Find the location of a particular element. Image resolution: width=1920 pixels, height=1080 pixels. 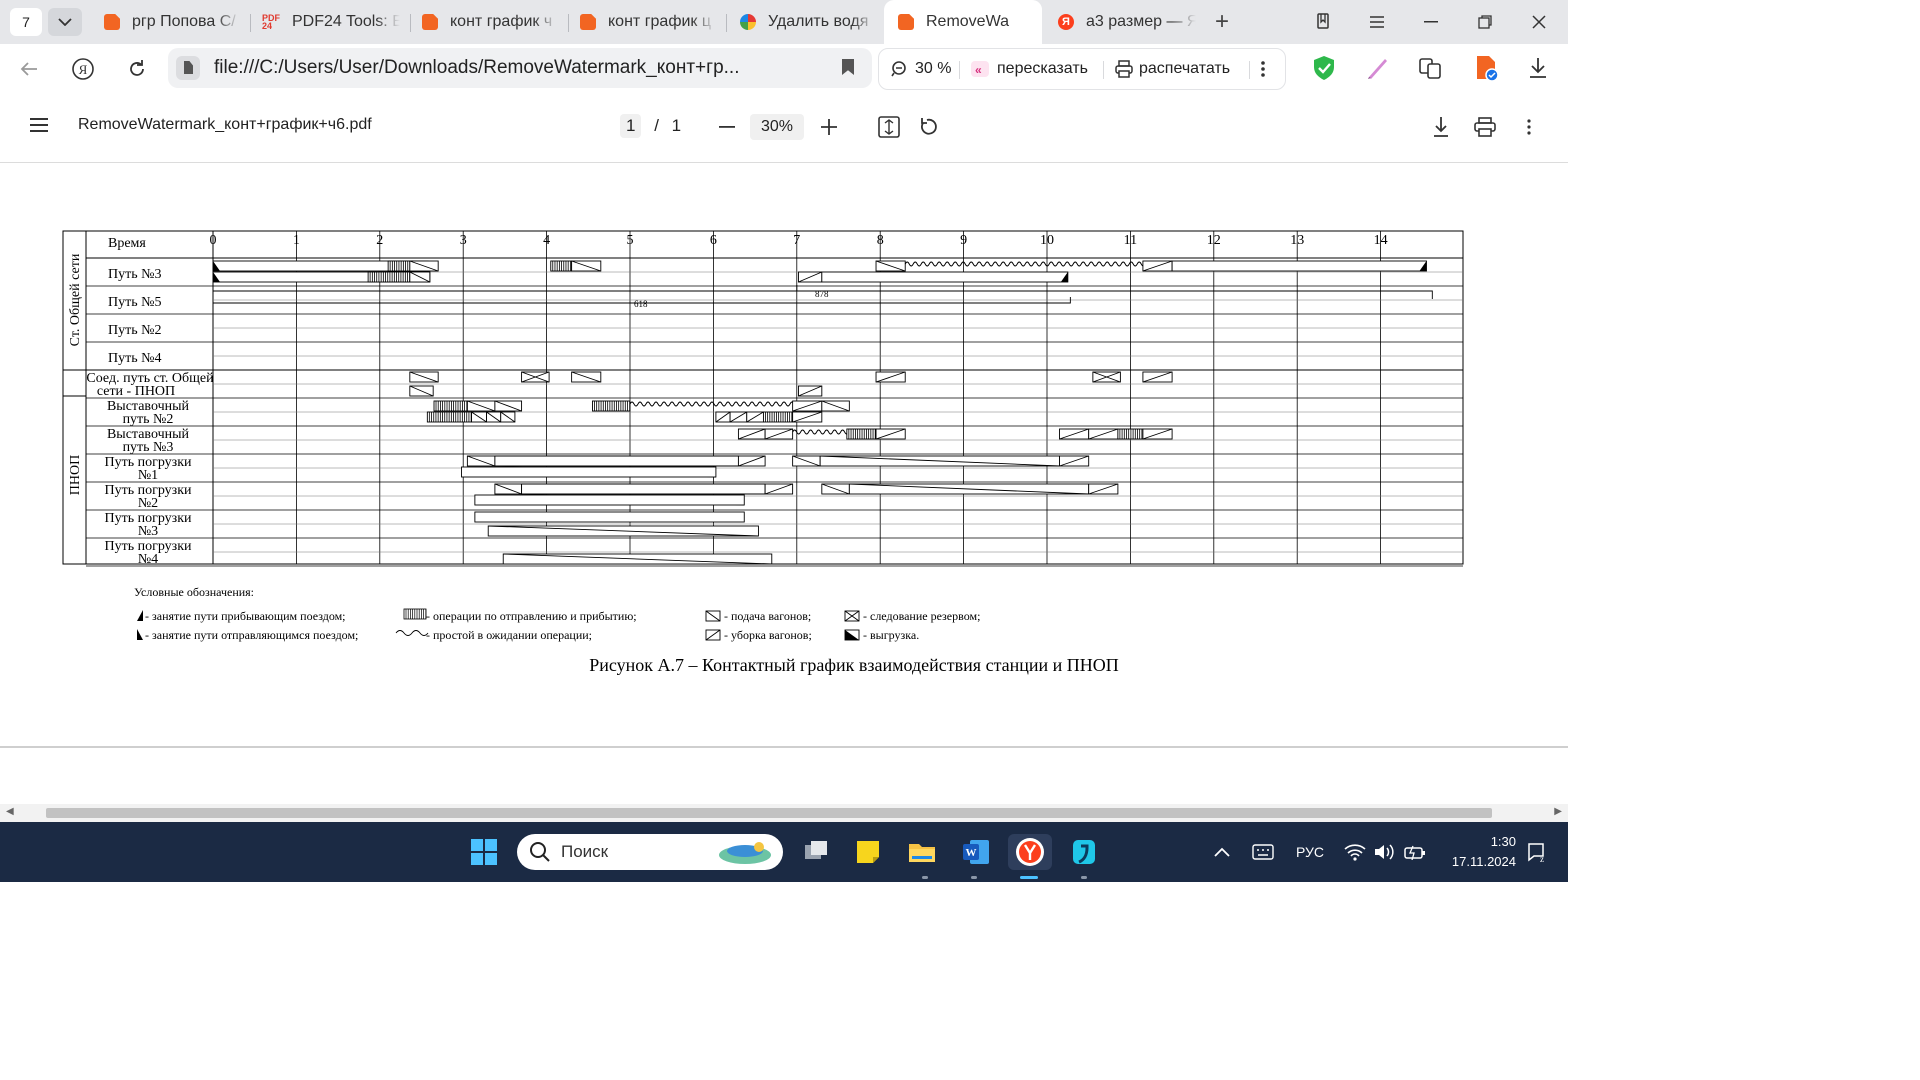

sticky-notes-icon is located at coordinates (868, 852).